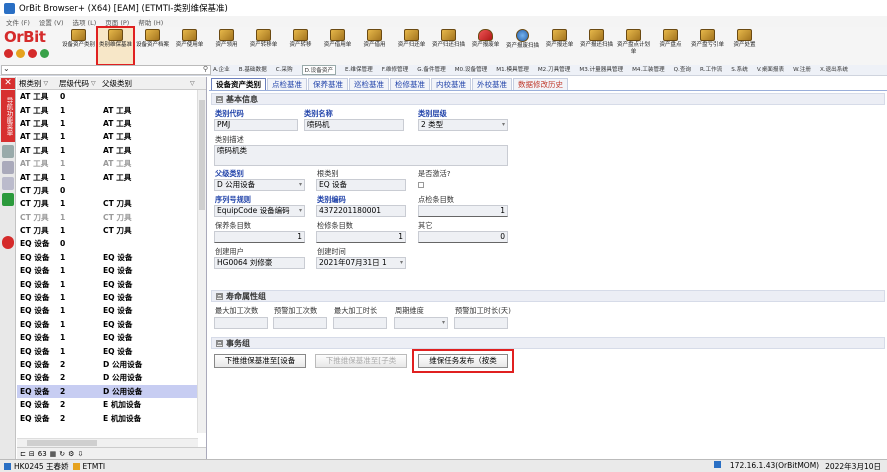 Image resolution: width=887 pixels, height=472 pixels. Describe the element at coordinates (287, 84) in the screenshot. I see `content-tab: 点检基准` at that location.